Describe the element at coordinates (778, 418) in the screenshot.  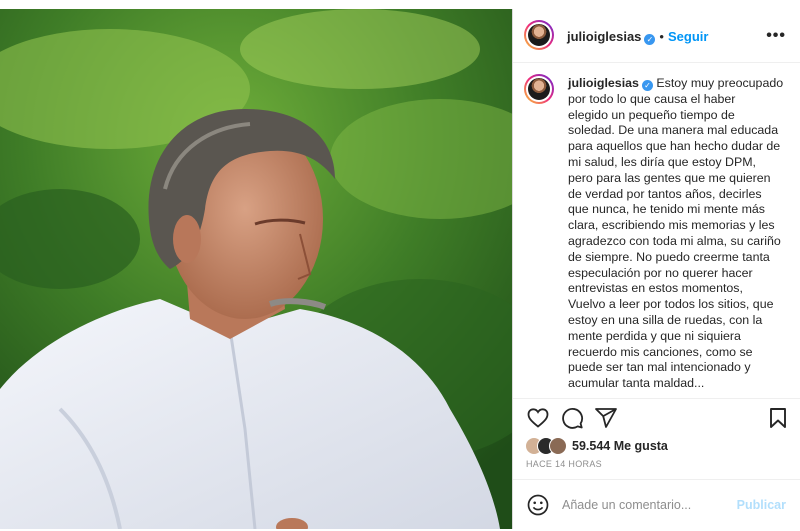
I see `bookmark-icon` at that location.